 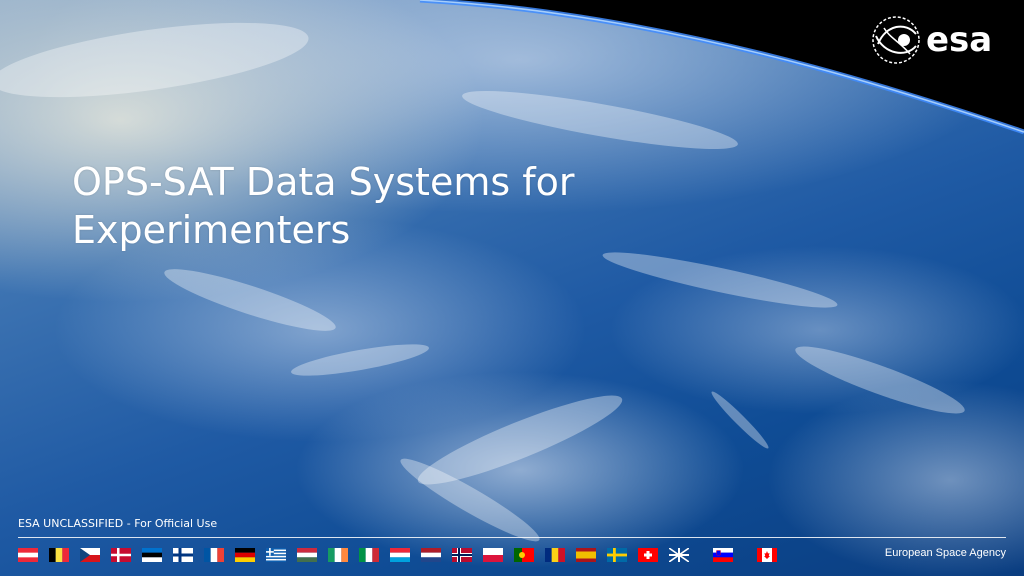 I want to click on flag-switzerland-icon, so click(x=648, y=555).